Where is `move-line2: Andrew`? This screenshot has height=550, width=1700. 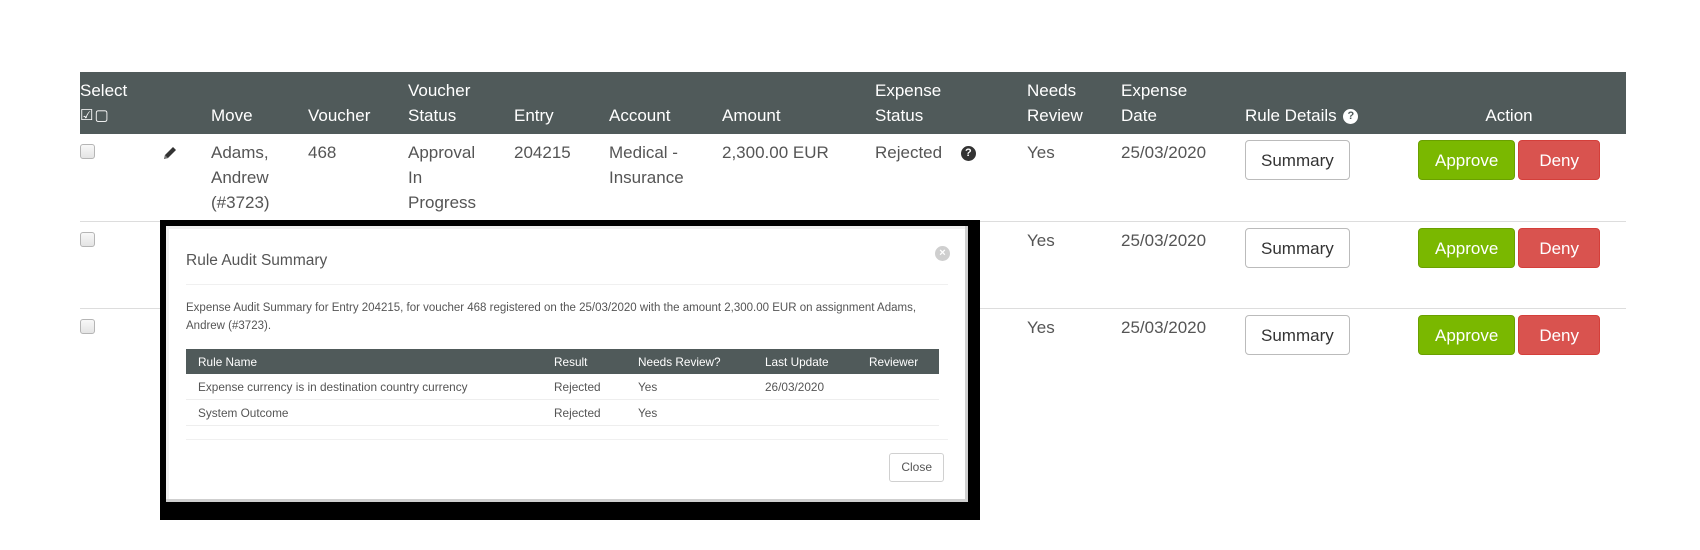
move-line2: Andrew is located at coordinates (240, 177).